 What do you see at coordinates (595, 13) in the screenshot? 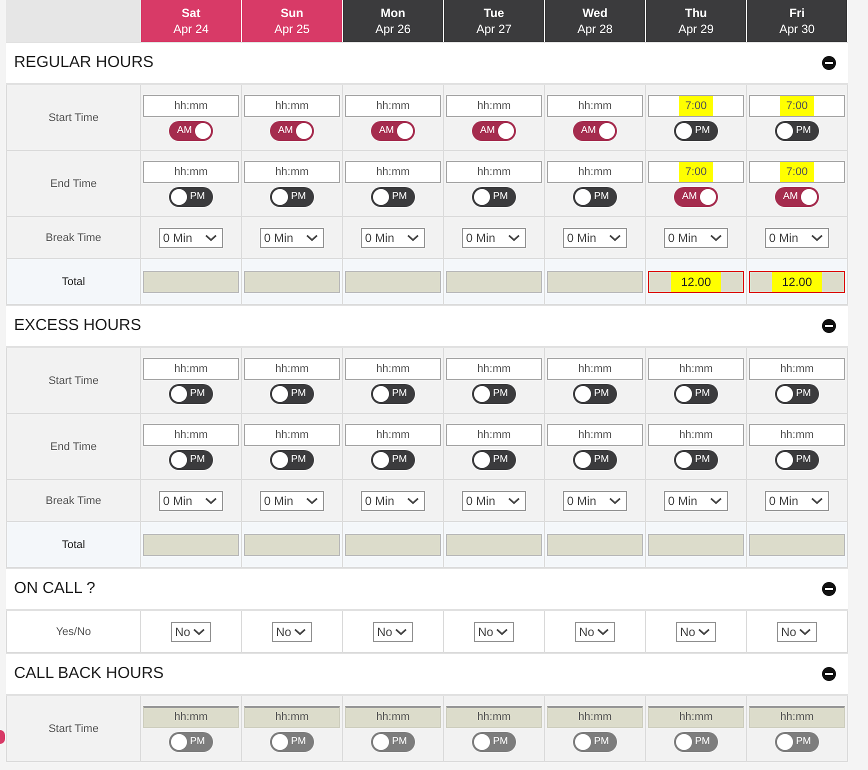
I see `day-name: Wed` at bounding box center [595, 13].